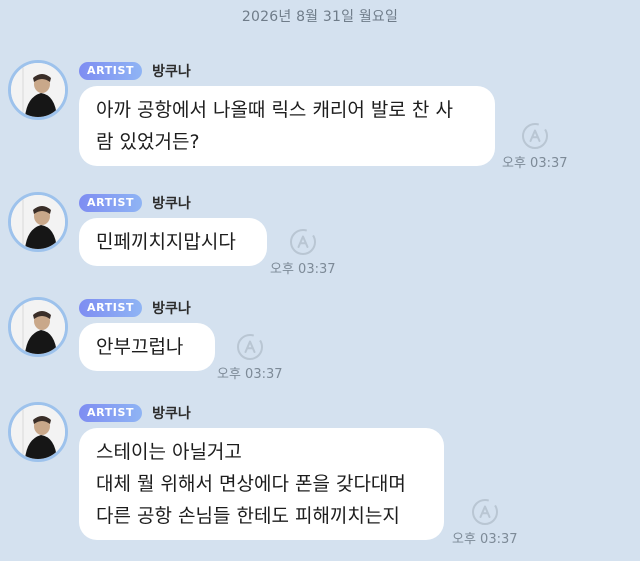 The image size is (640, 561). I want to click on message-line: 아까 공항에서 나올때 릭스 캐리어 발로 찬 사, so click(274, 110).